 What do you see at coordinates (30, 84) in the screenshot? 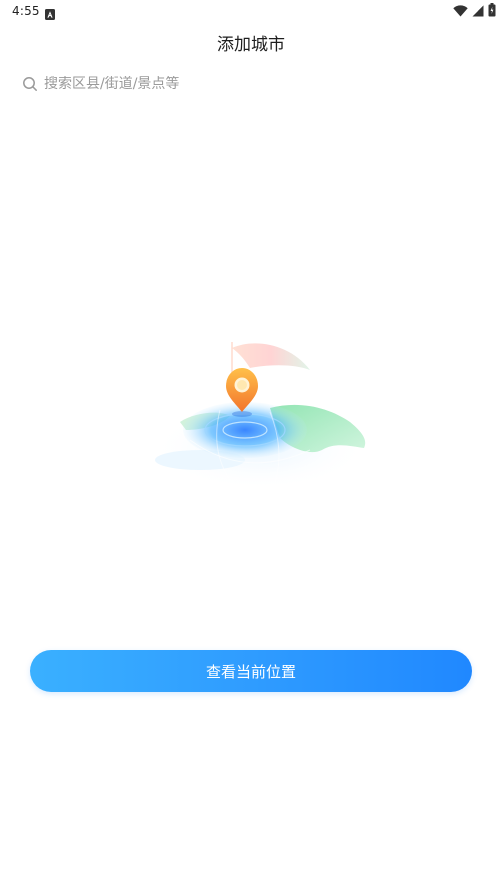
I see `search-icon` at bounding box center [30, 84].